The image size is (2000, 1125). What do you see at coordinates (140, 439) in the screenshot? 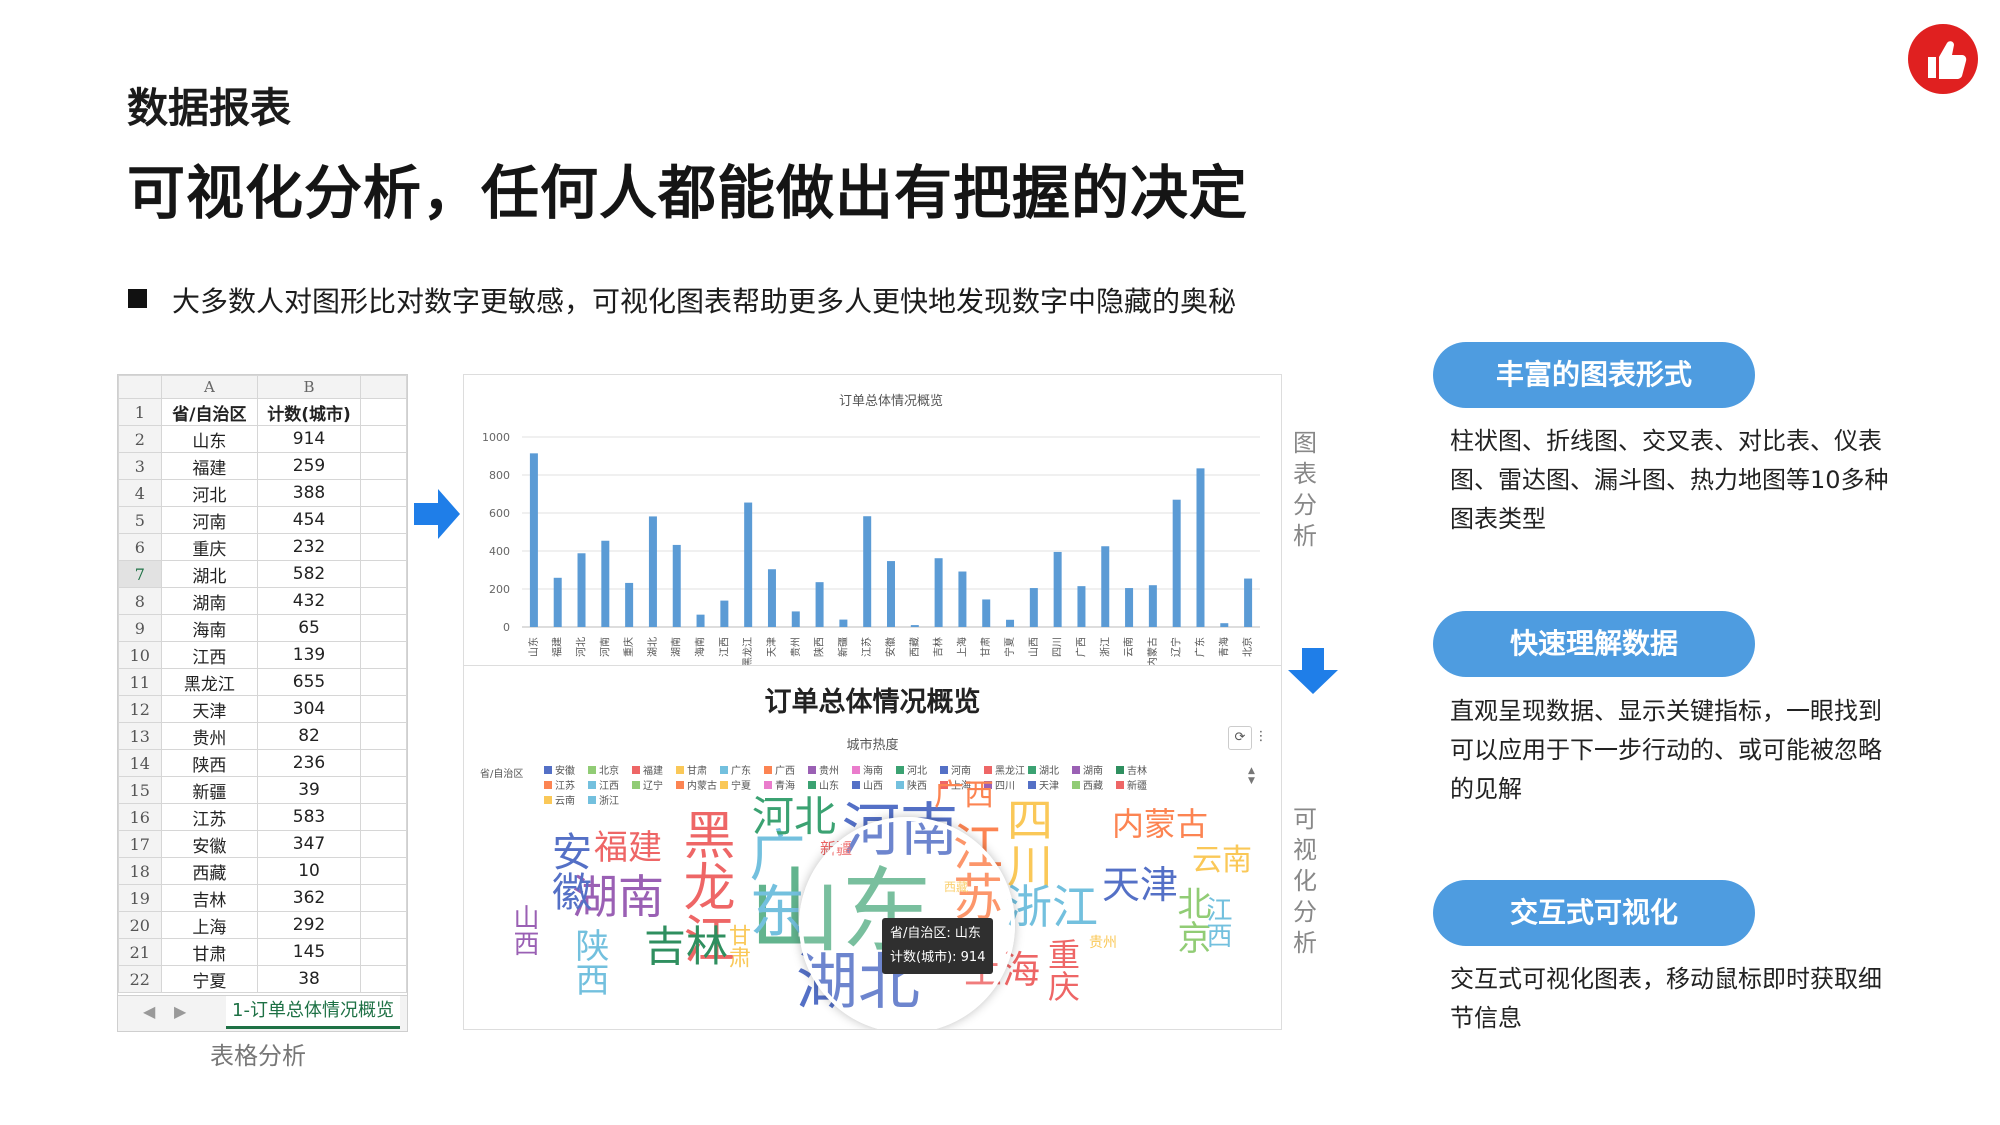
I see `row-number: 2` at bounding box center [140, 439].